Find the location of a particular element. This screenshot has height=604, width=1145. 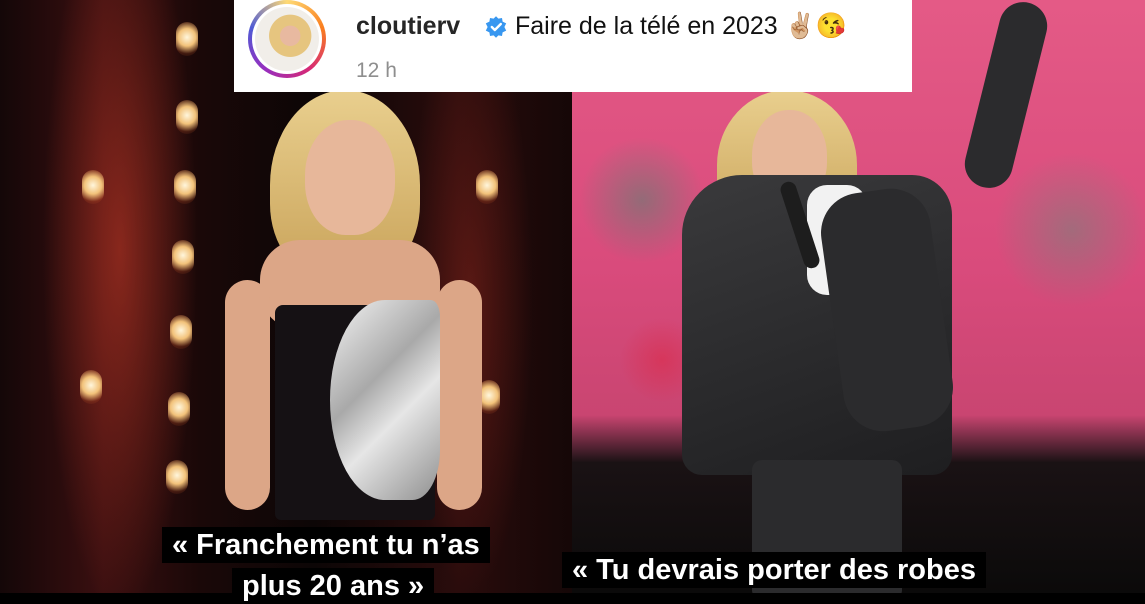

right-arm is located at coordinates (459, 395).